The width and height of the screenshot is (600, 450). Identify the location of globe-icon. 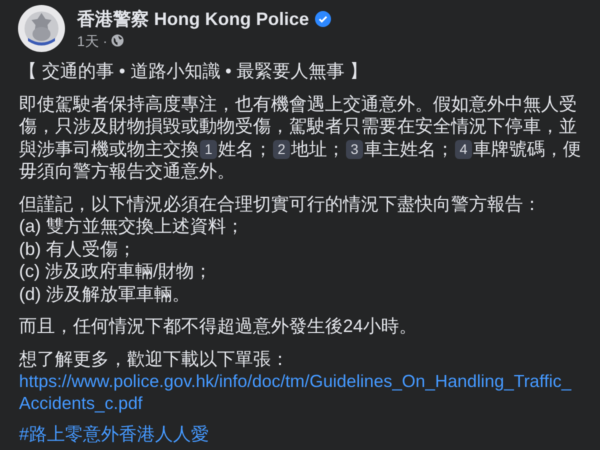
(117, 40).